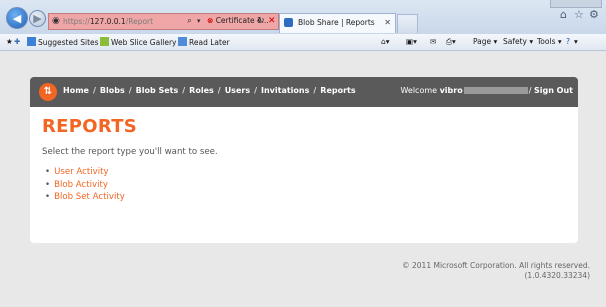  I want to click on list-item: • User Activity, so click(77, 172).